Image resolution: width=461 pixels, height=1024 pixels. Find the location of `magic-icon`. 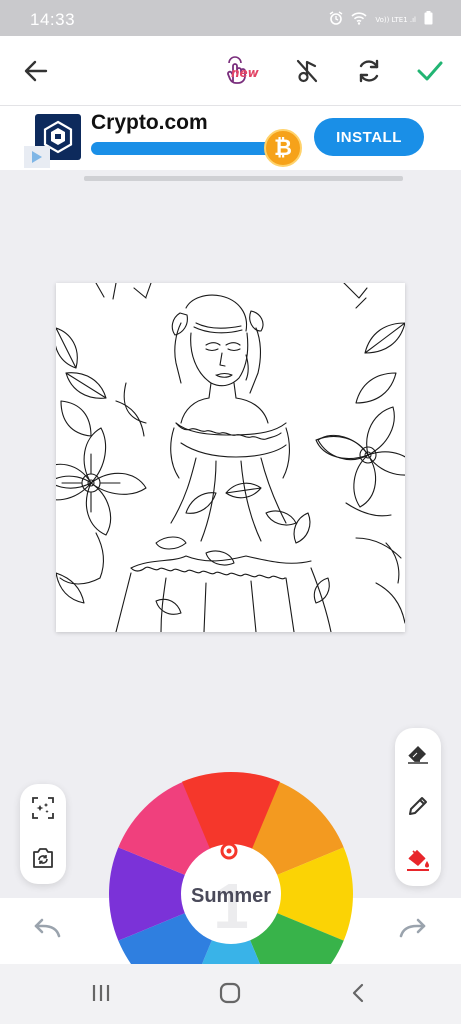

magic-icon is located at coordinates (43, 808).